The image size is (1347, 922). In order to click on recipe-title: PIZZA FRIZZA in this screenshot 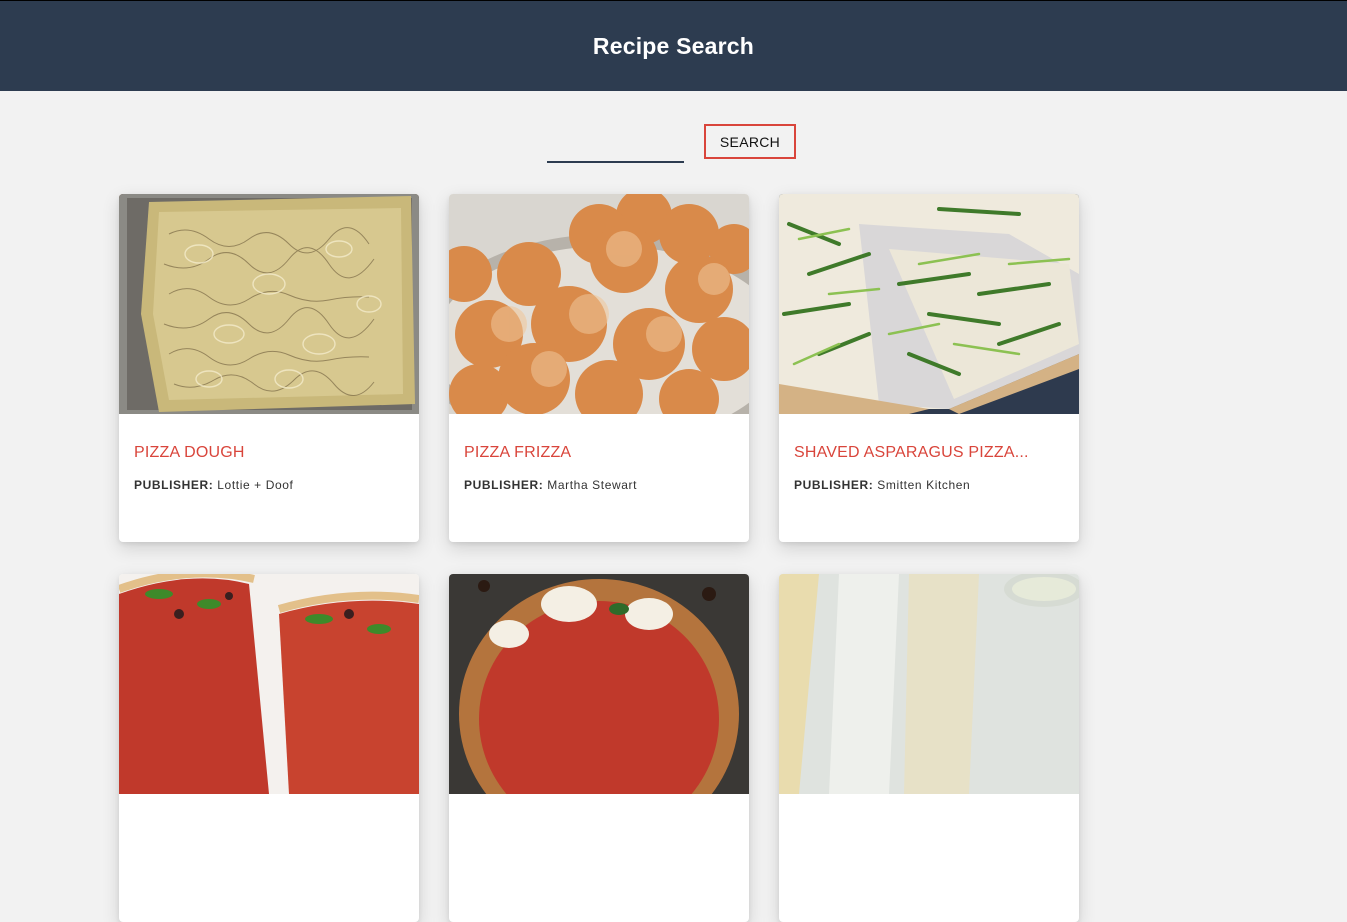, I will do `click(599, 453)`.